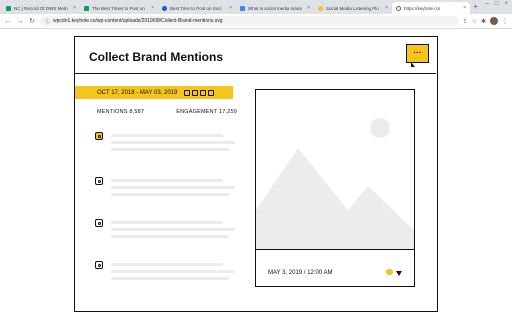  Describe the element at coordinates (300, 273) in the screenshot. I see `post-date: MAY 3, 2019 / 12:00 AM` at that location.